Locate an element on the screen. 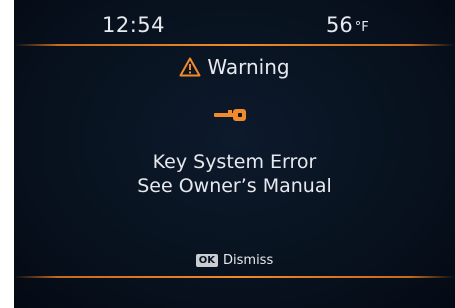 This screenshot has height=308, width=455. clock: 12:54 is located at coordinates (134, 25).